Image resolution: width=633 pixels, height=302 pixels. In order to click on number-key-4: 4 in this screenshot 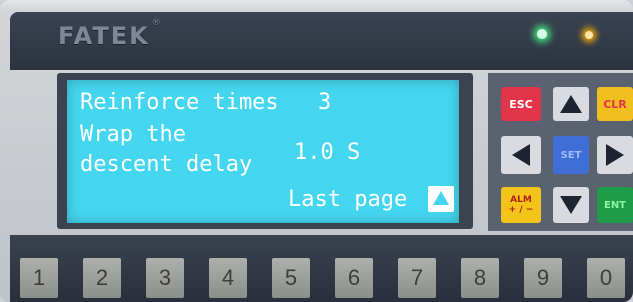, I will do `click(228, 278)`.